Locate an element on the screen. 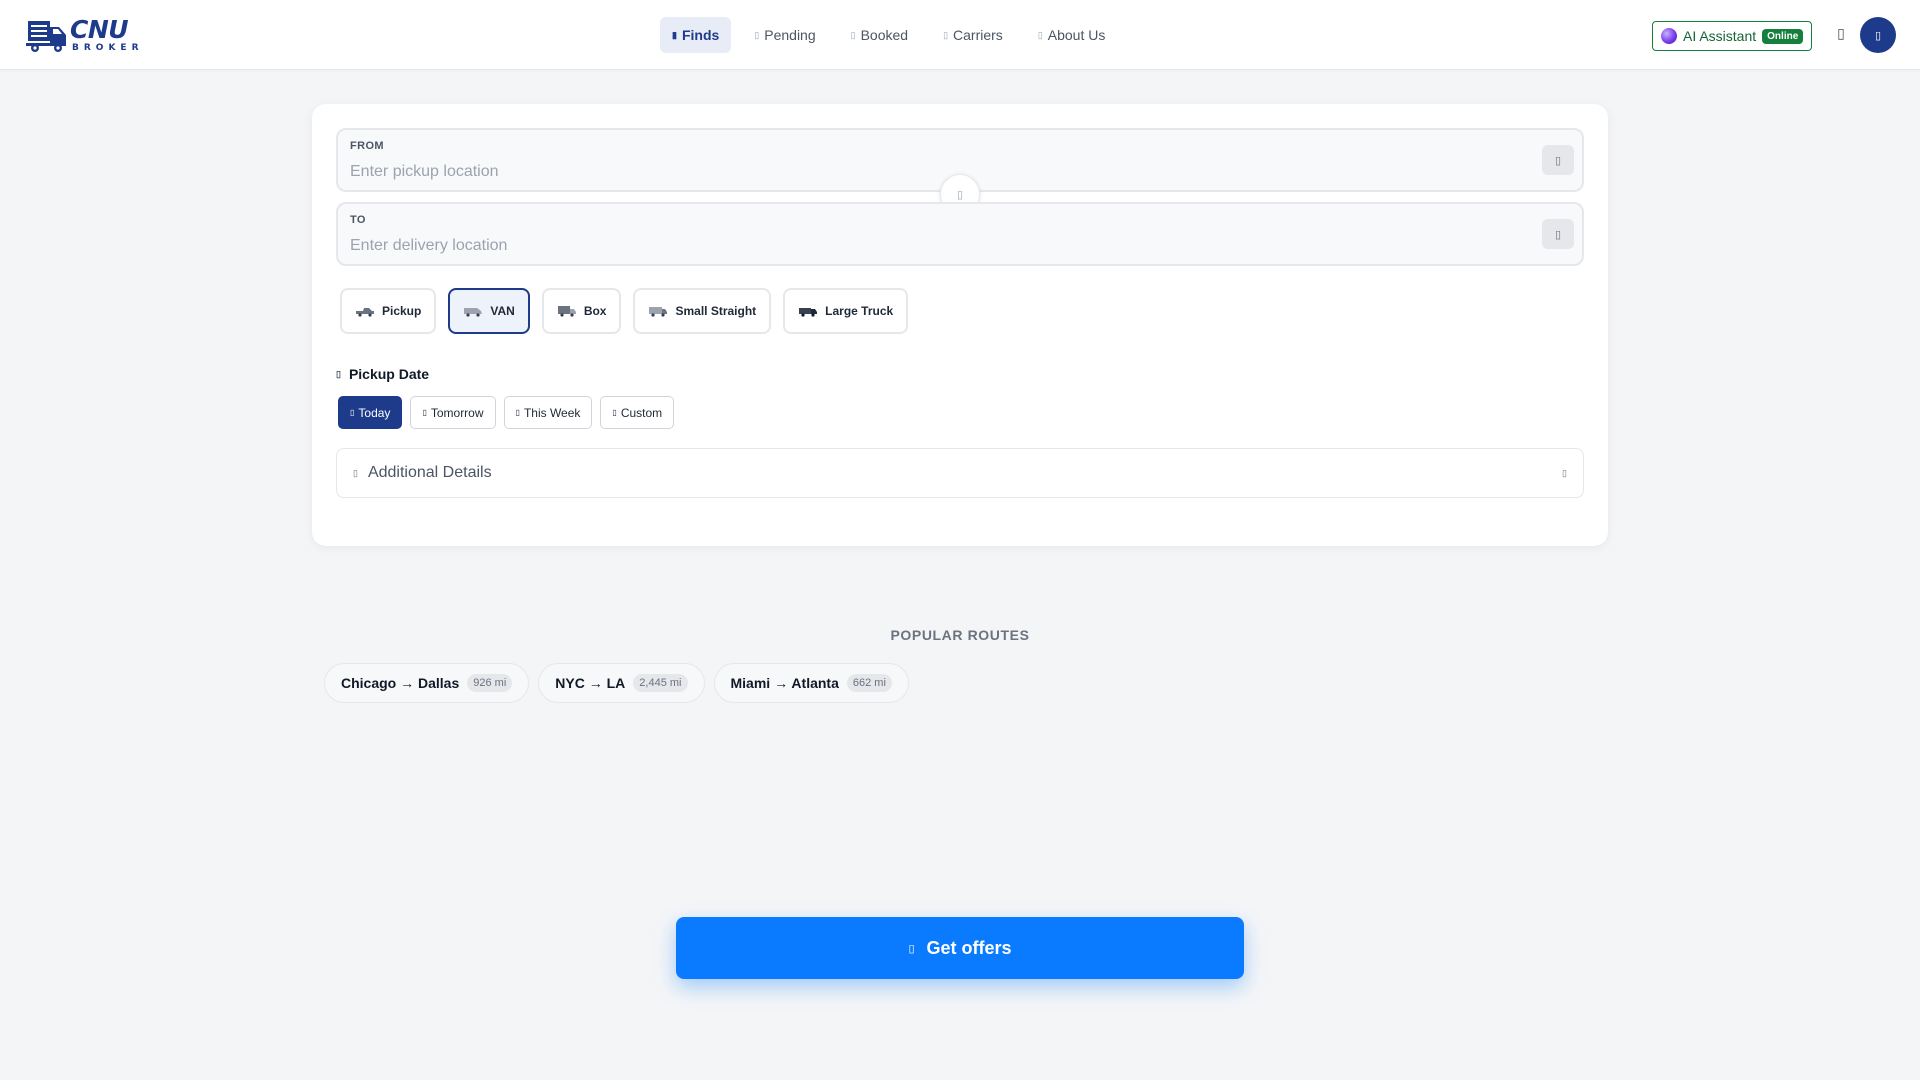 The height and width of the screenshot is (1080, 1920). nav-finds: ▮ Finds is located at coordinates (696, 35).